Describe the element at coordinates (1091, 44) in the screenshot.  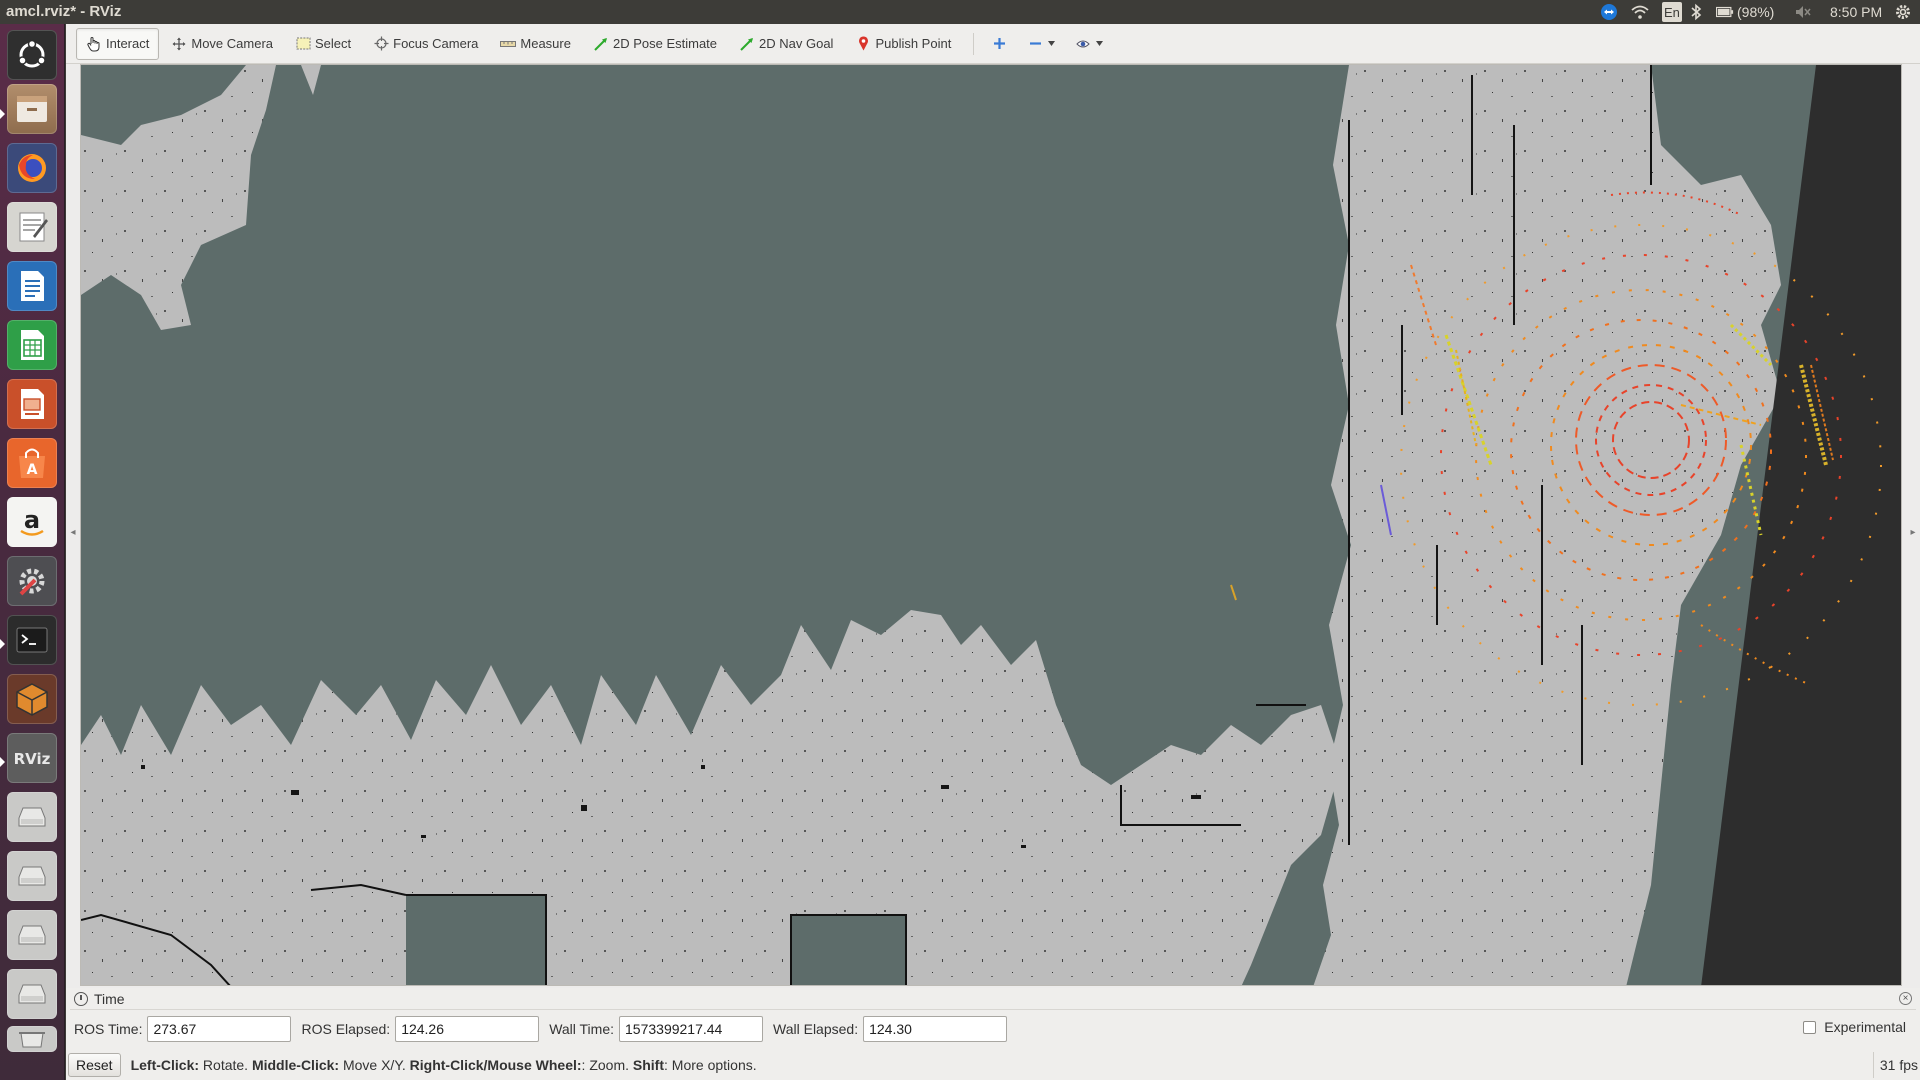
I see `tool-properties-button` at that location.